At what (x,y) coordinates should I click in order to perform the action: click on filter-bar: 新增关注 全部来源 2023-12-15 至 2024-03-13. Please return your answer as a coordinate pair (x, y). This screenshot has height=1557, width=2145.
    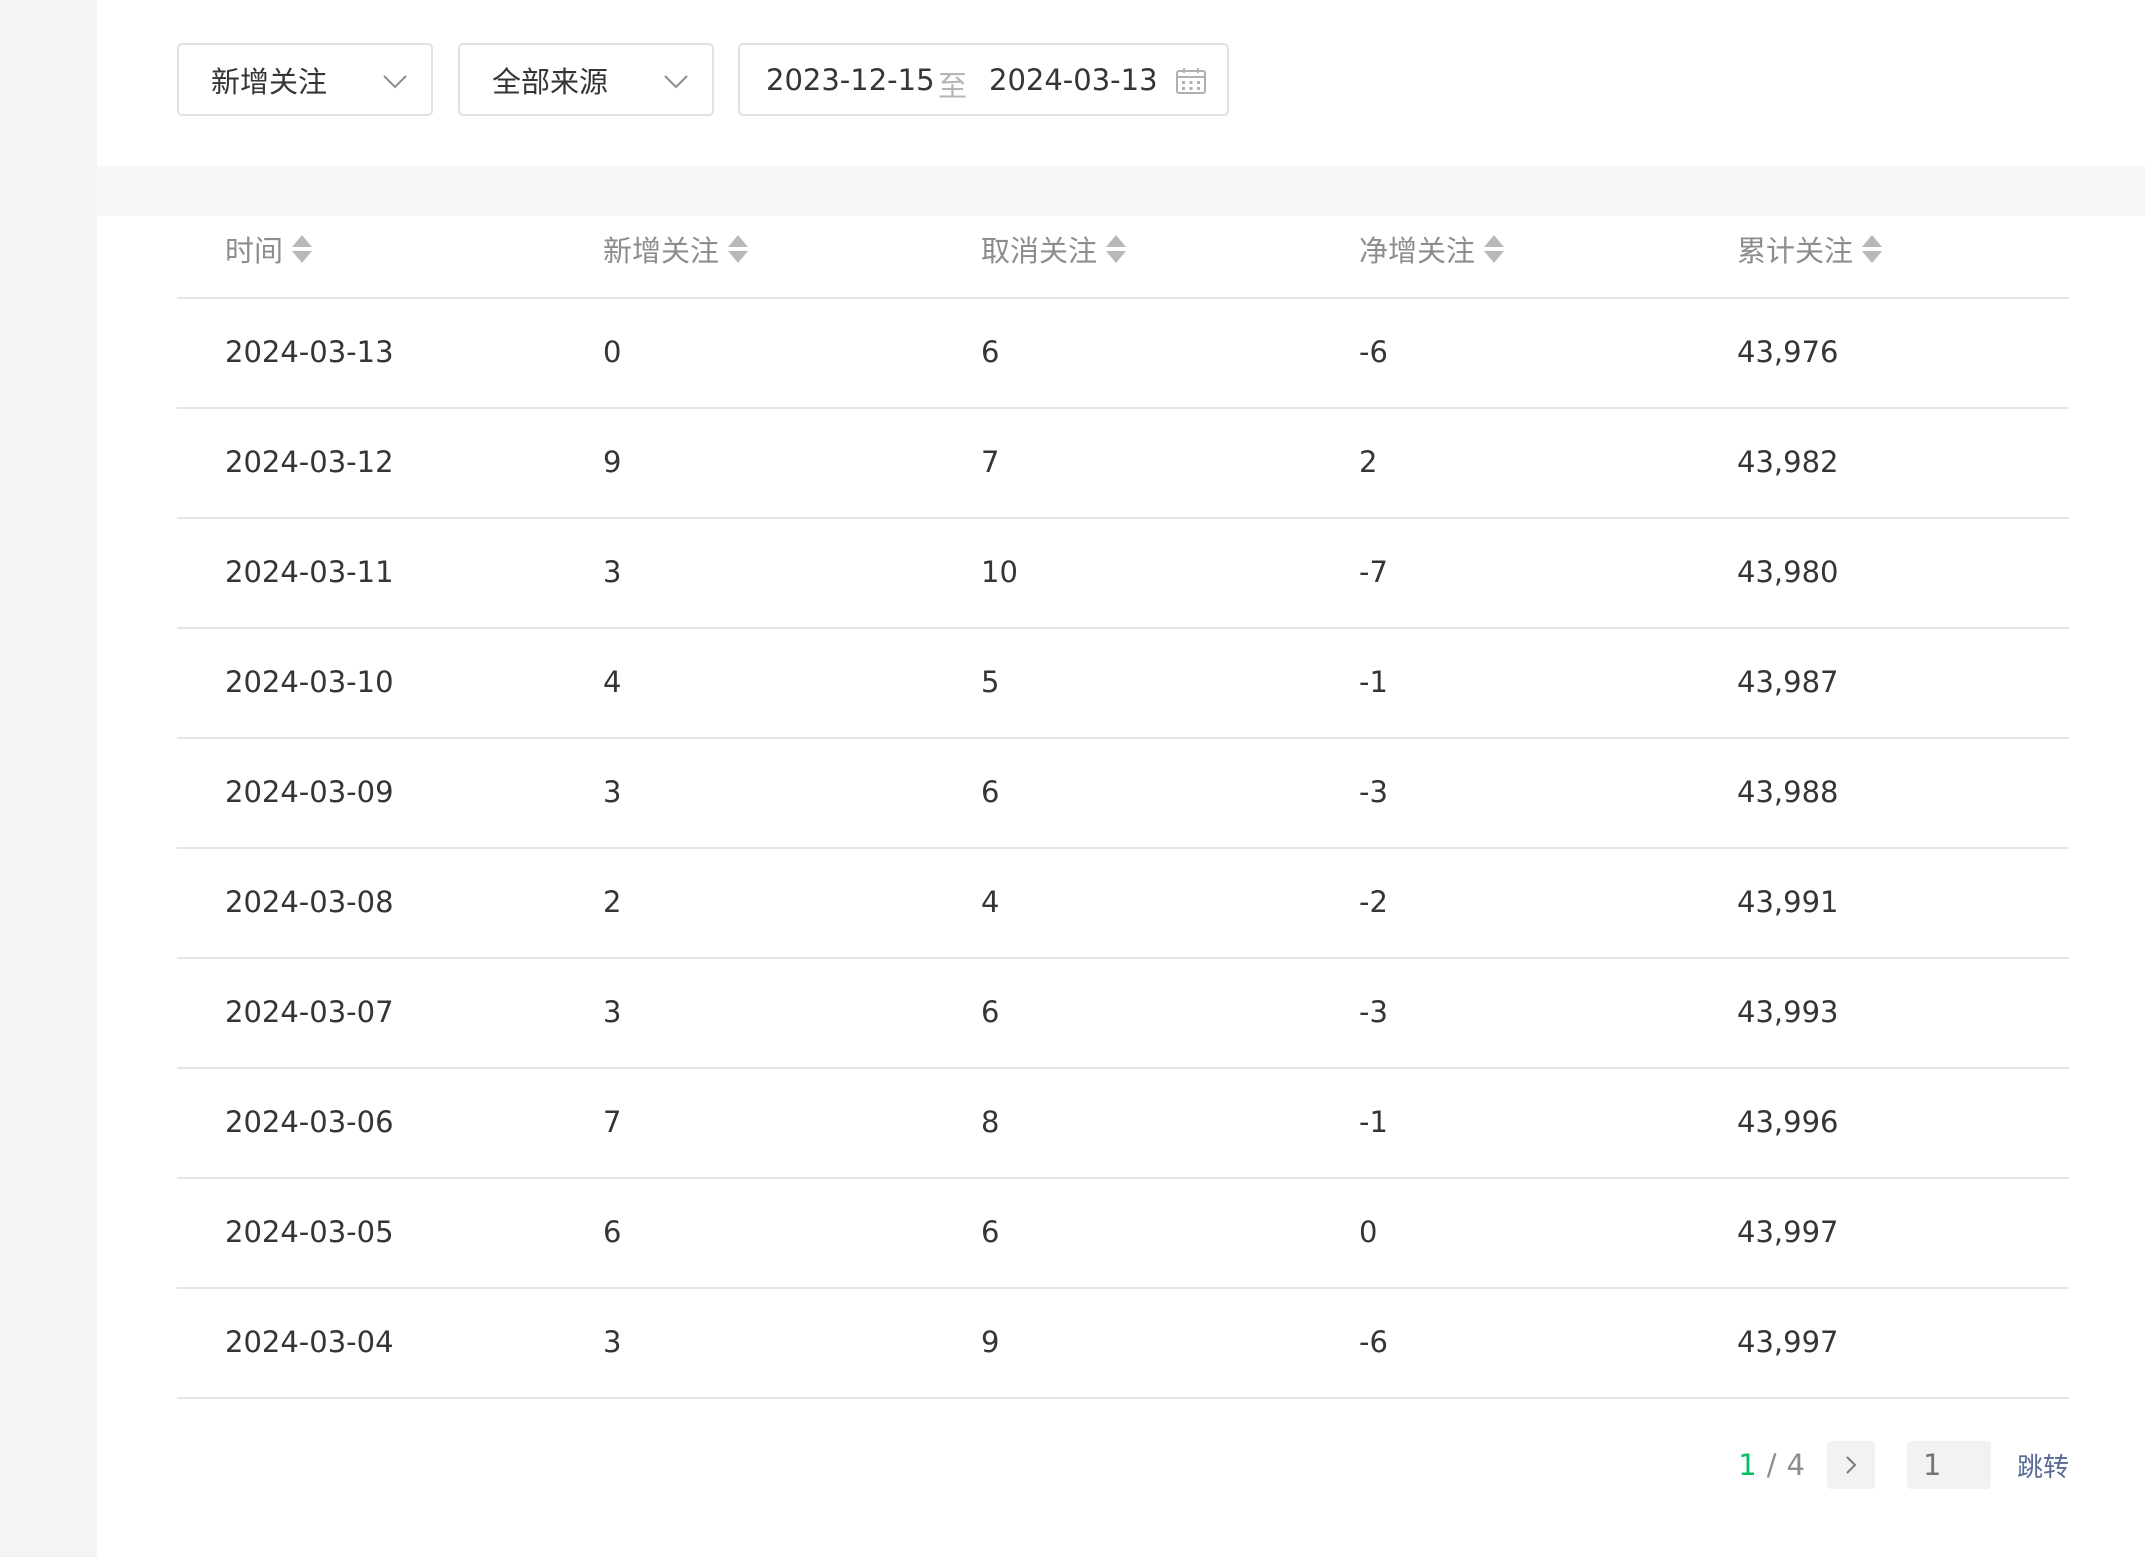
    Looking at the image, I should click on (1121, 83).